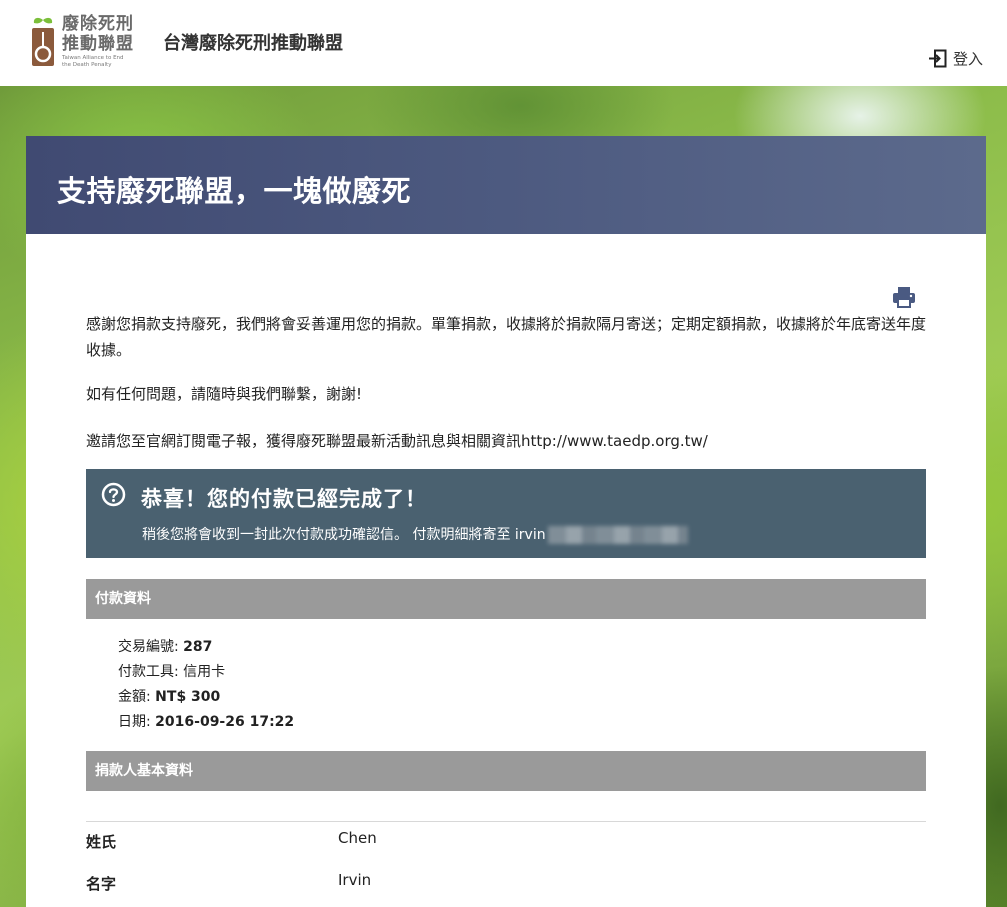 The image size is (1007, 907). I want to click on amount-value: NT$ 300, so click(188, 697).